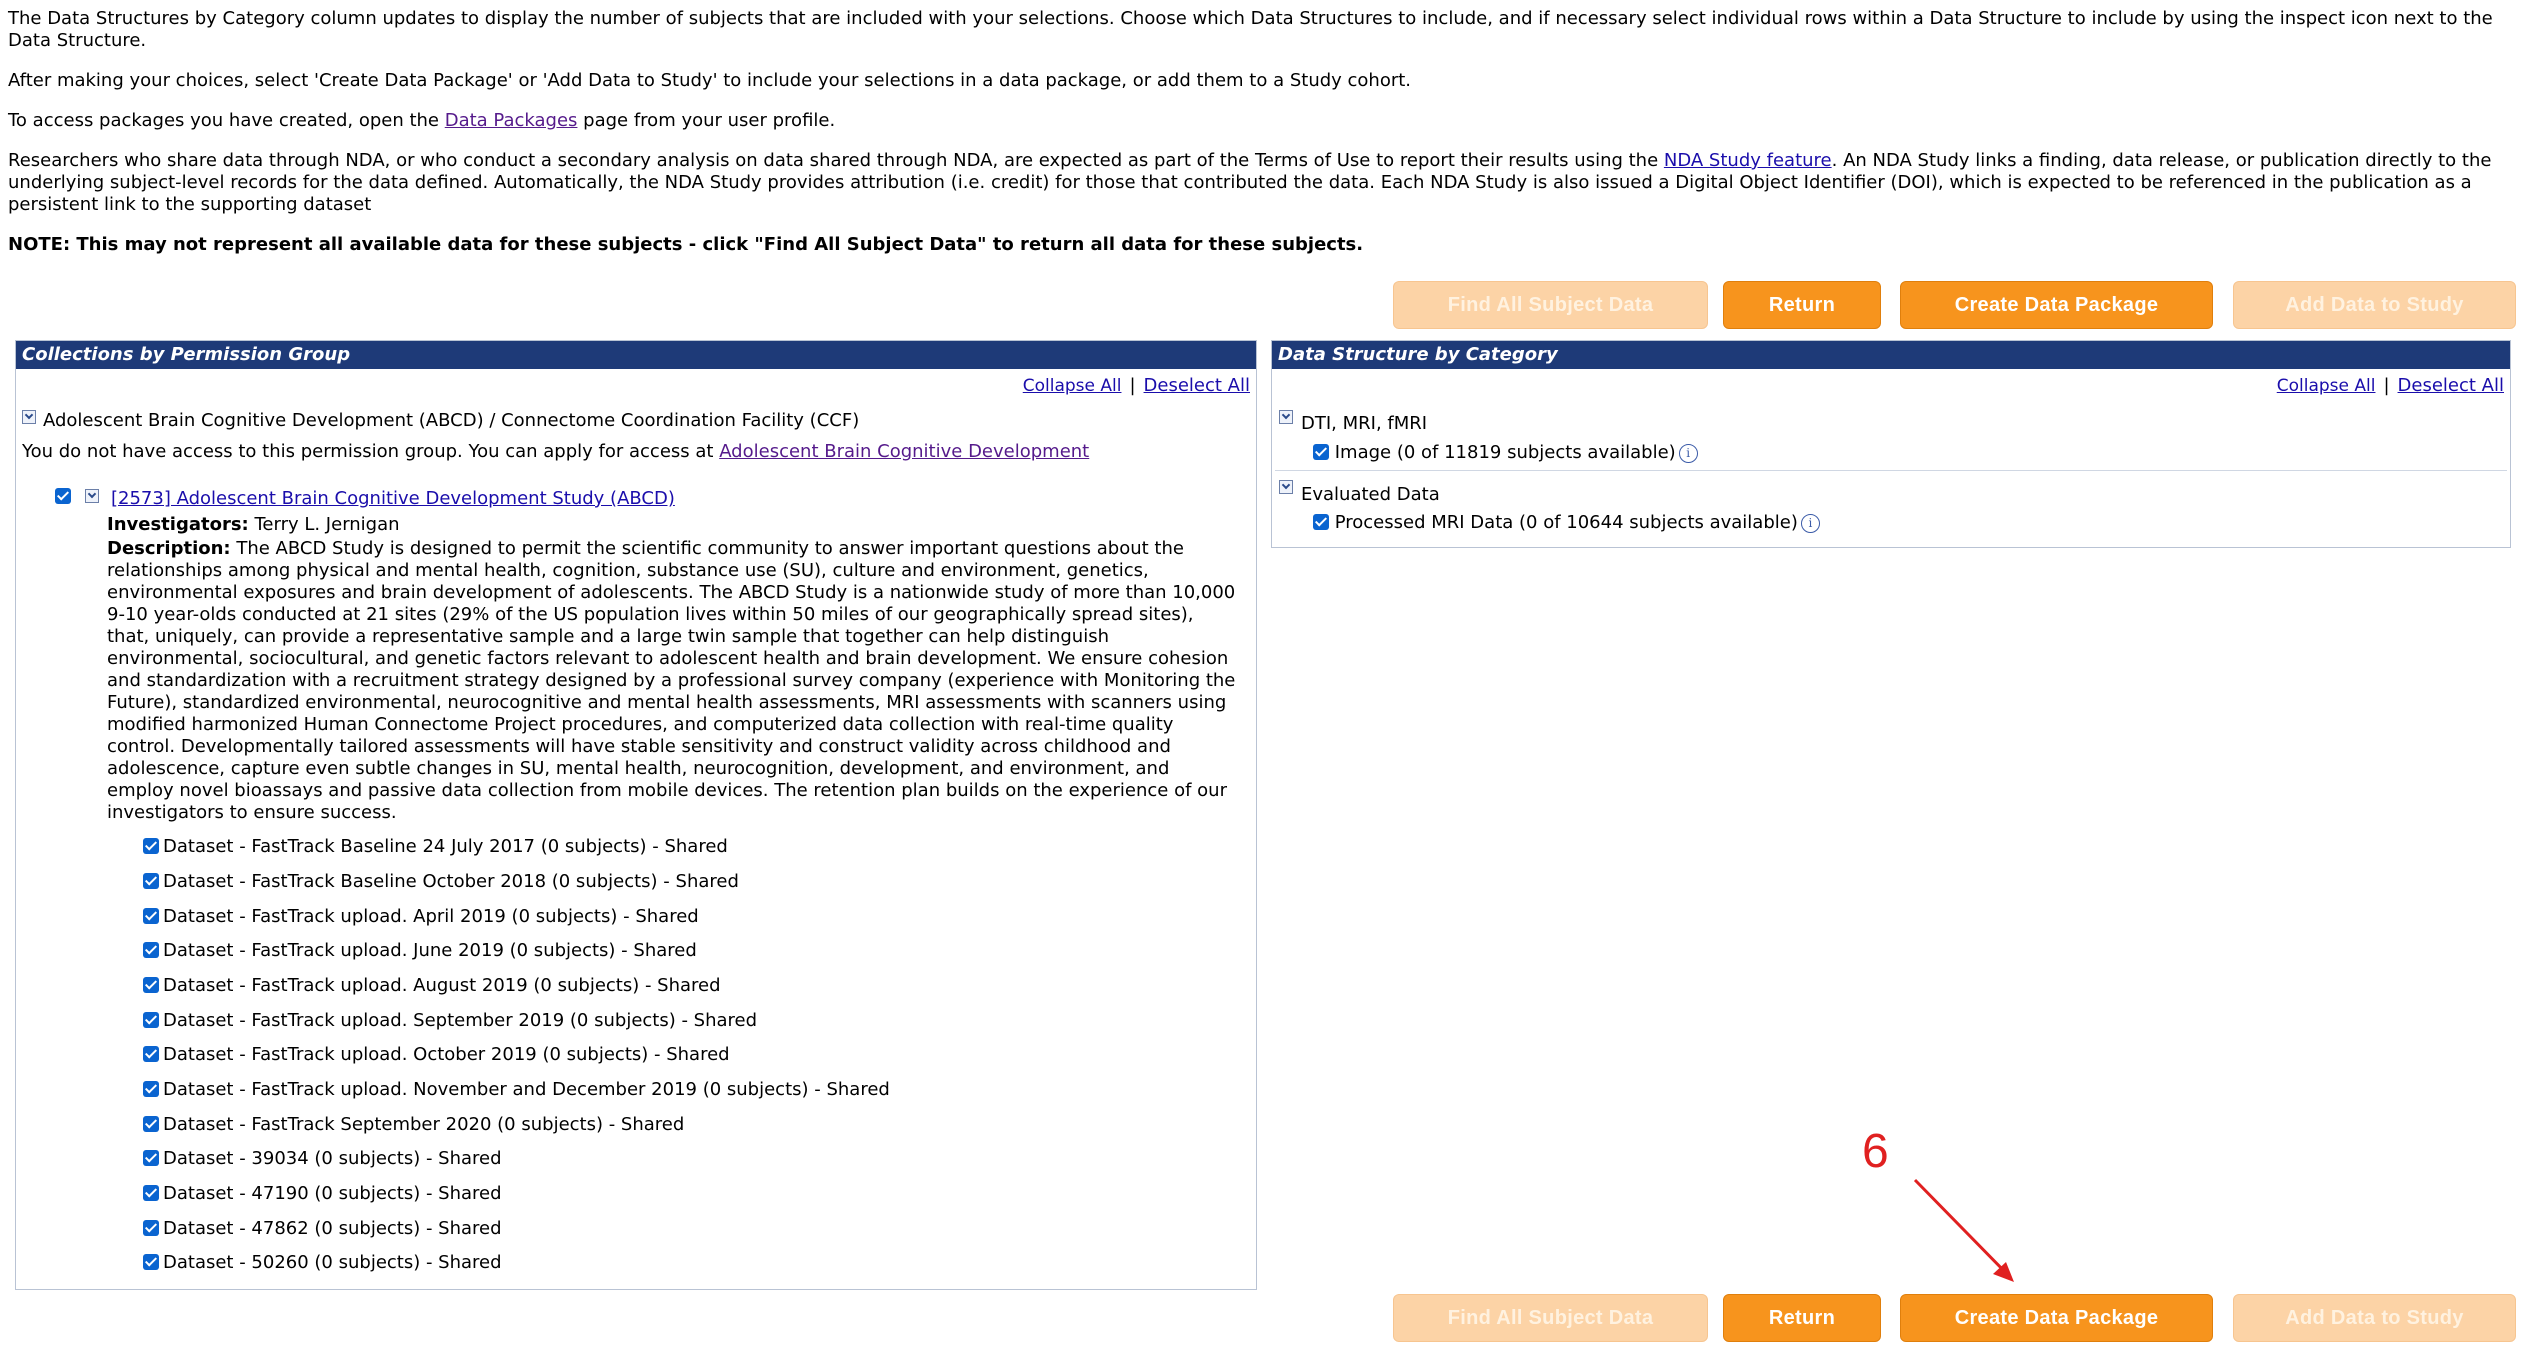  What do you see at coordinates (2056, 1318) in the screenshot?
I see `create-data-package-button: Create Data Package` at bounding box center [2056, 1318].